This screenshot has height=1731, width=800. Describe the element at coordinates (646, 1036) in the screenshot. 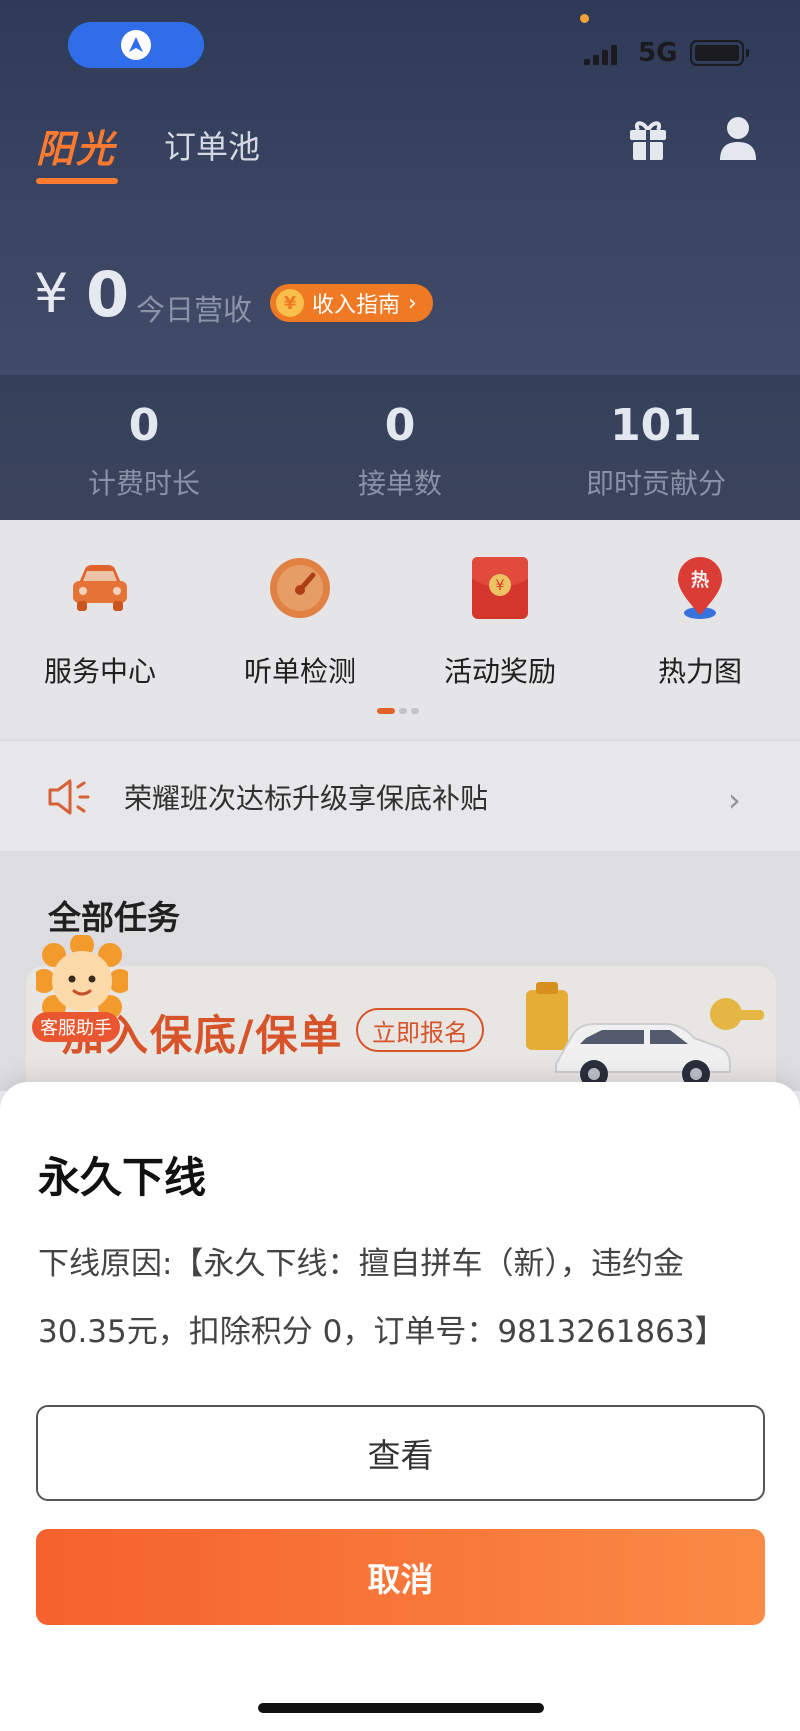

I see `car-illustration-icon` at that location.